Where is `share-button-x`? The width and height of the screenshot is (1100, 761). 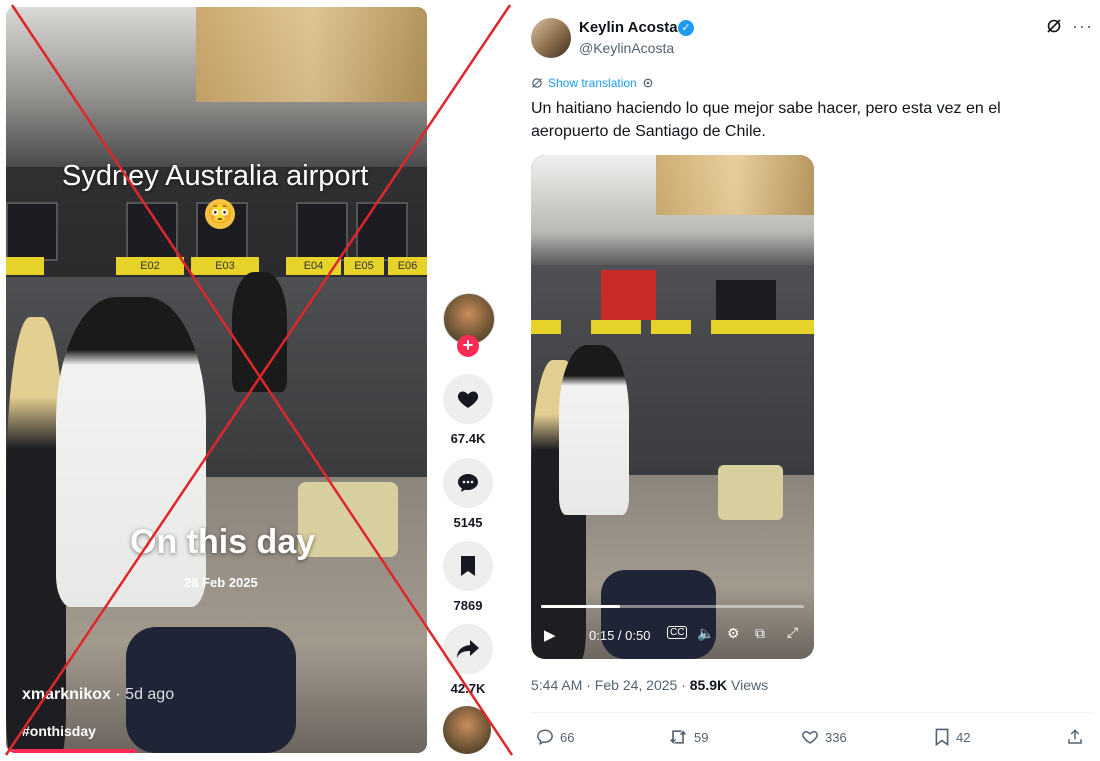 share-button-x is located at coordinates (1075, 737).